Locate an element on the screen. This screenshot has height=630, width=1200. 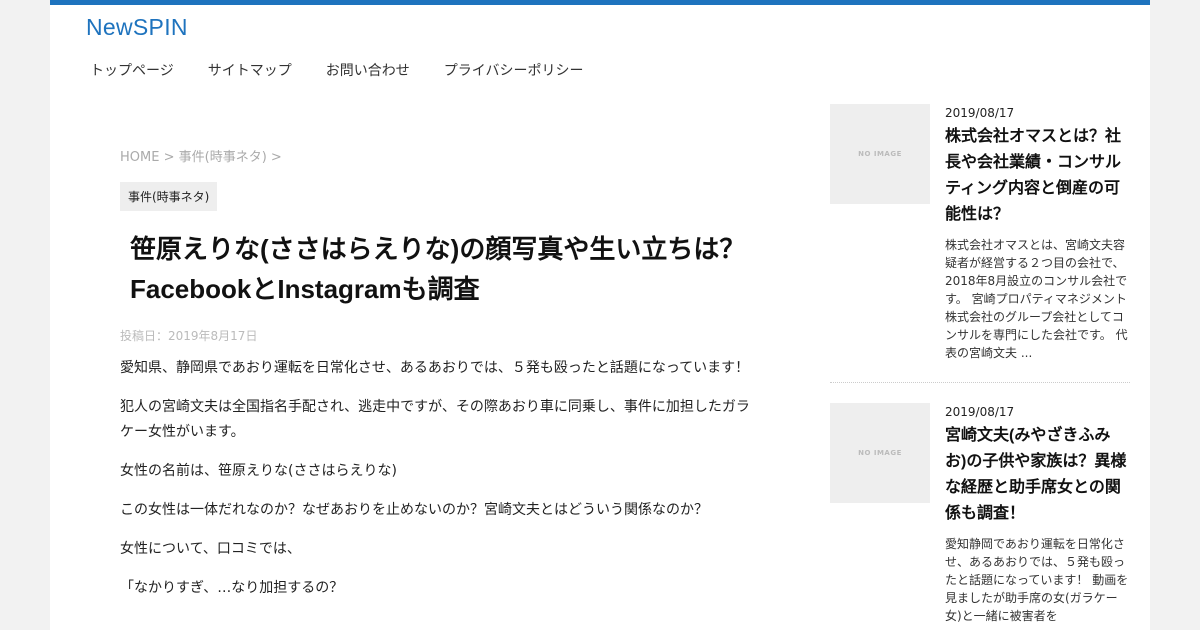
main-nav: トップページ サイトマップ お問い合わせ プライバシーポリシー is located at coordinates (353, 70).